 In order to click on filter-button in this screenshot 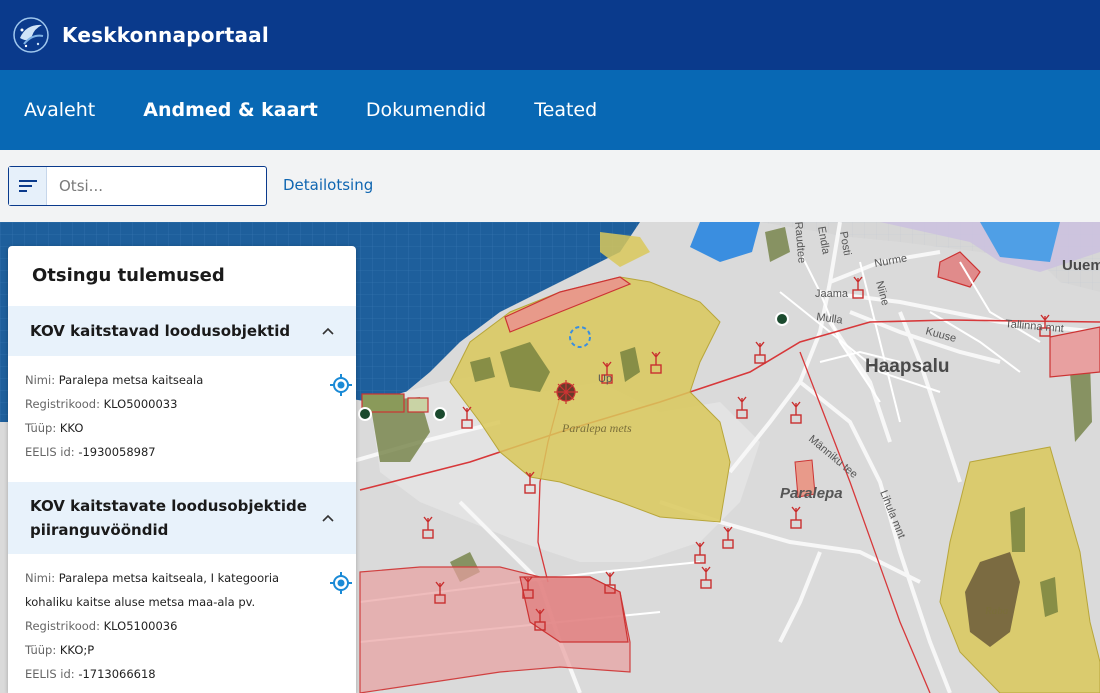, I will do `click(28, 186)`.